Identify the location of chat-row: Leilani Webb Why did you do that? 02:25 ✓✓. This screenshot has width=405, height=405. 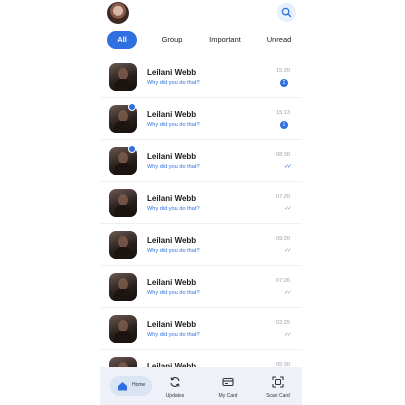
(201, 329).